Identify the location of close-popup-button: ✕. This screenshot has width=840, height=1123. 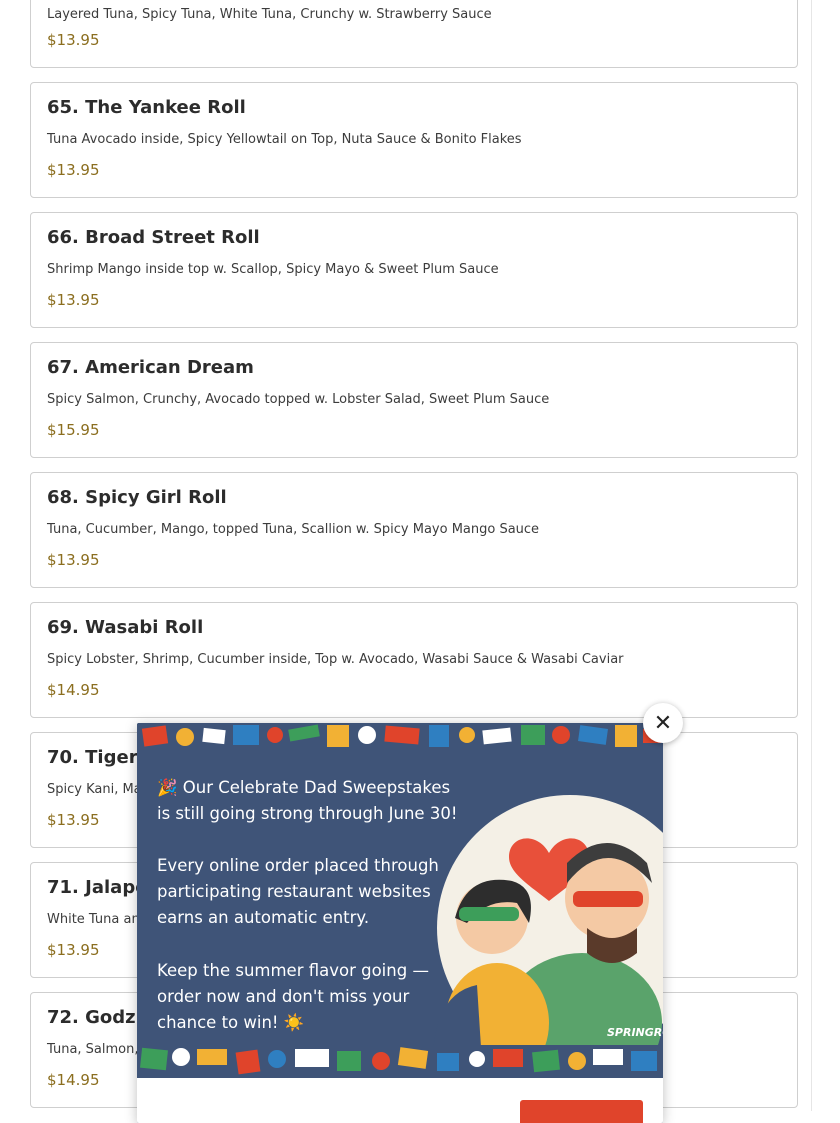
(663, 723).